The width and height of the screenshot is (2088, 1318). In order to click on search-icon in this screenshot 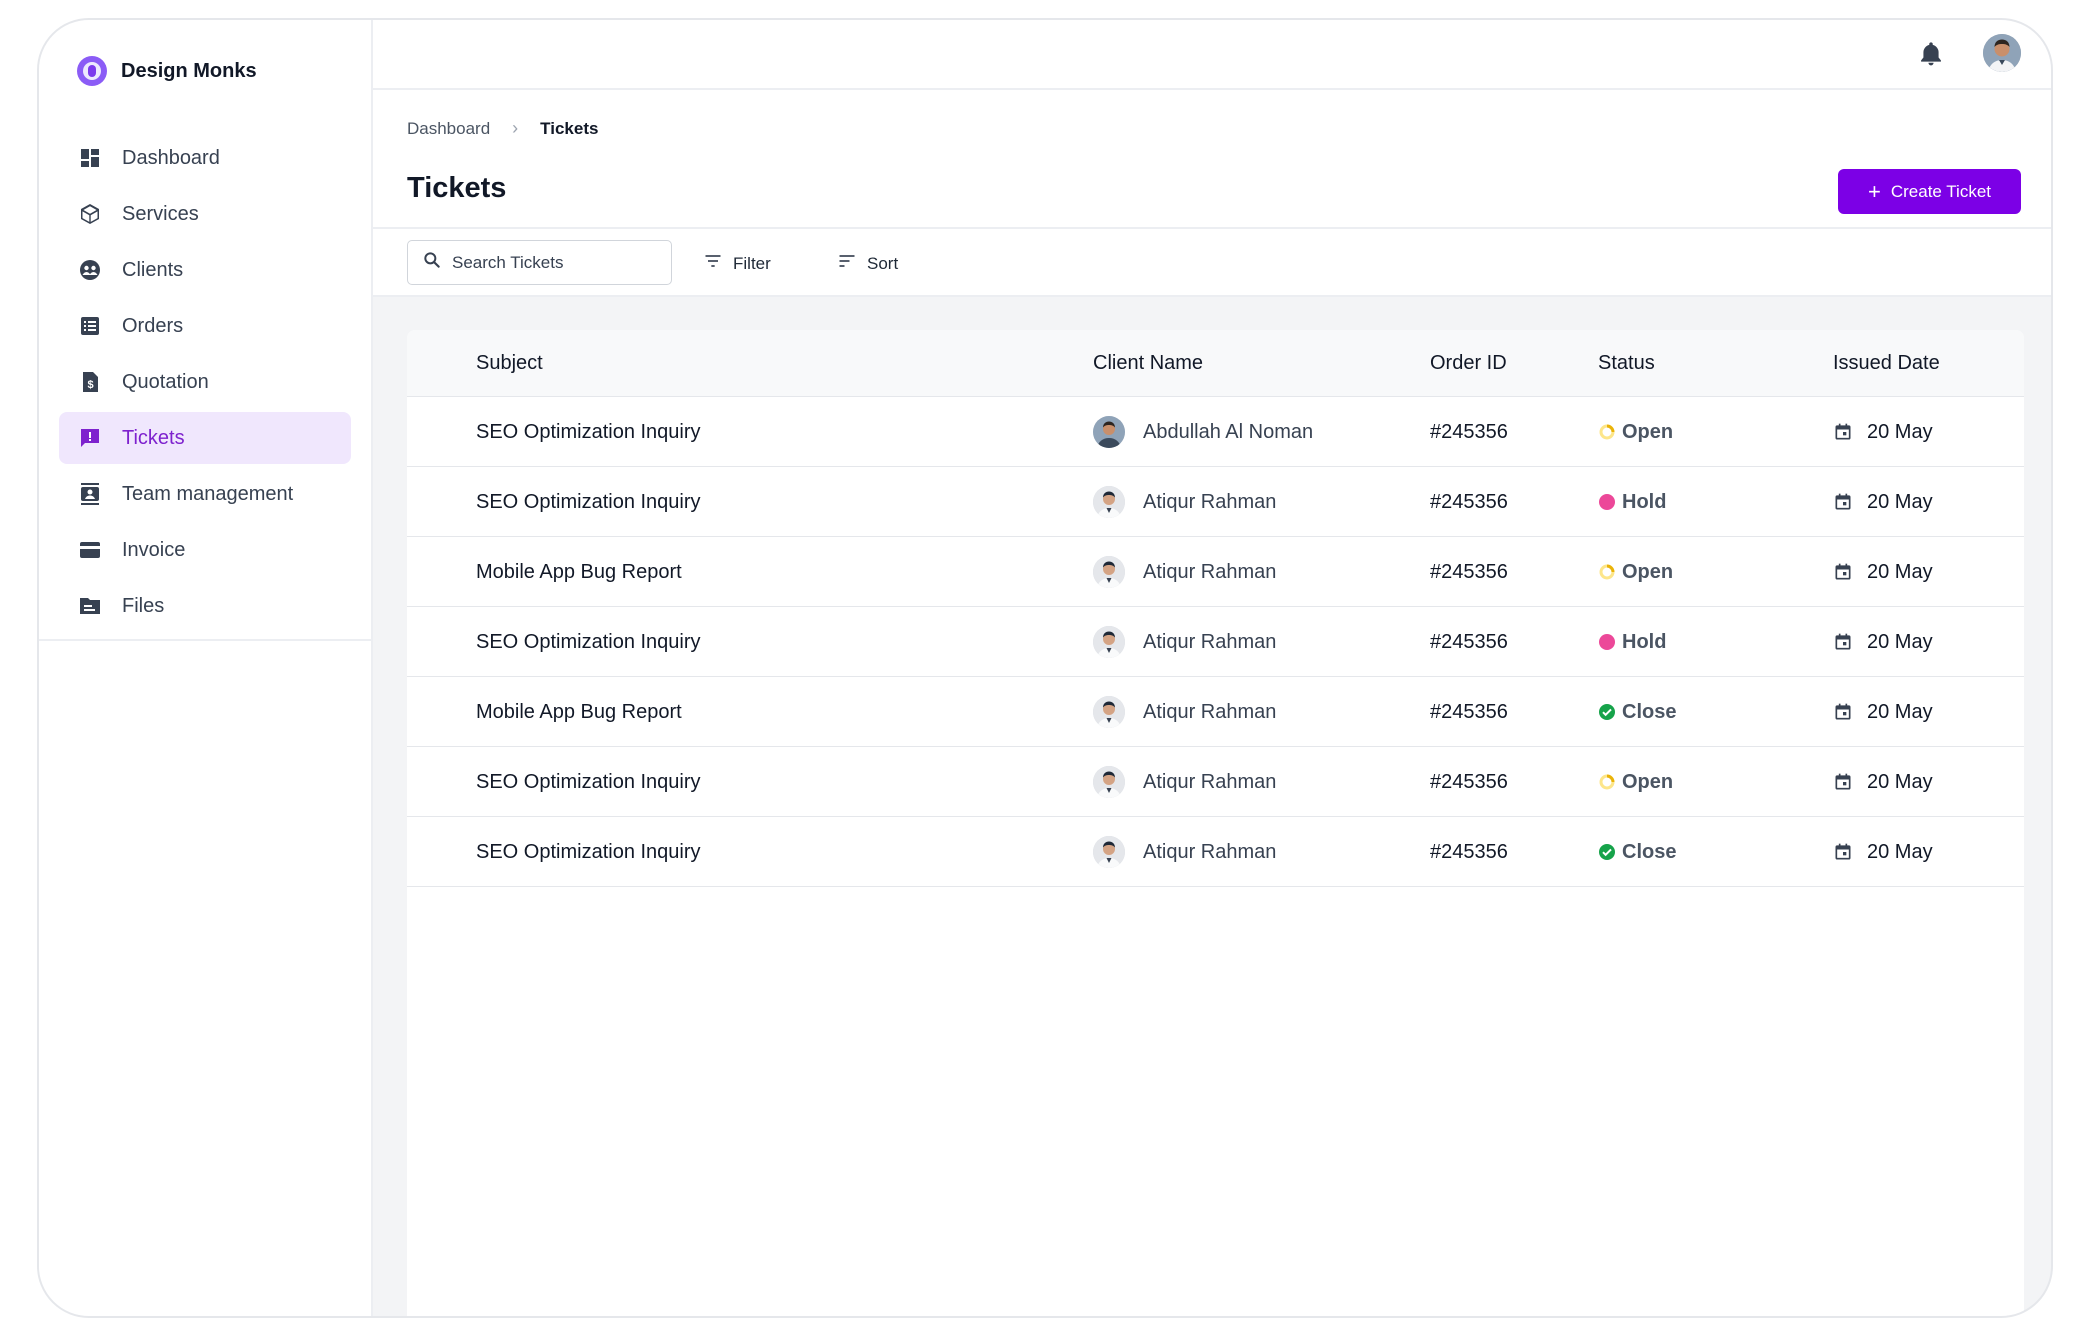, I will do `click(432, 262)`.